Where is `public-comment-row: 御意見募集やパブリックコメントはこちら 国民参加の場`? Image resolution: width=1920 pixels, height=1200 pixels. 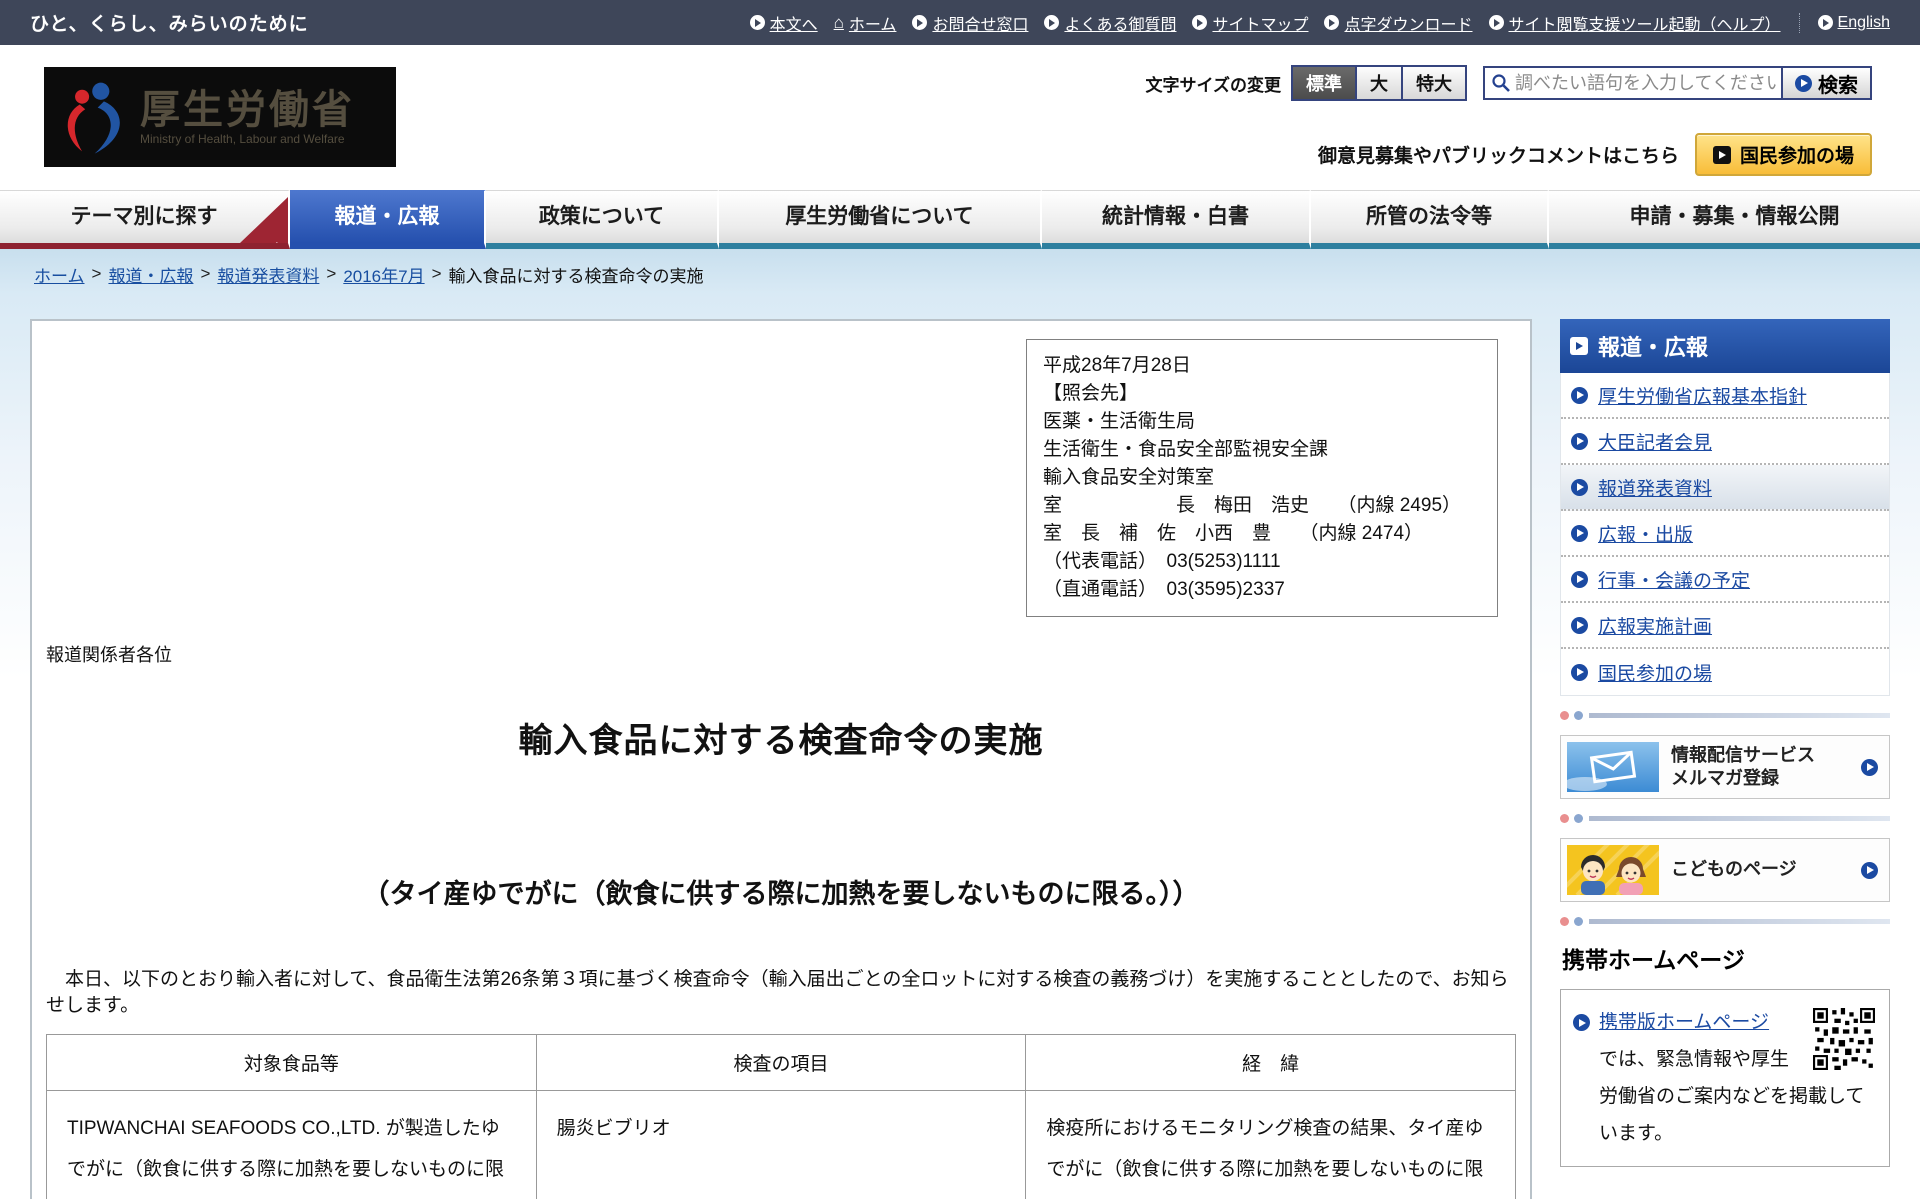
public-comment-row: 御意見募集やパブリックコメントはこちら 国民参加の場 is located at coordinates (1595, 154).